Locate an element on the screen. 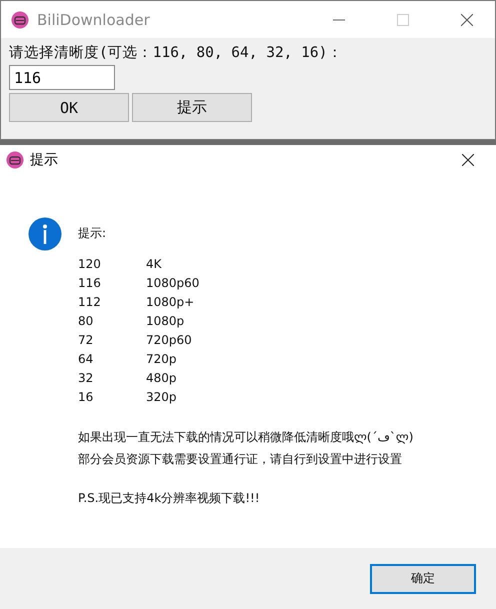  quality-code: 72 is located at coordinates (86, 340).